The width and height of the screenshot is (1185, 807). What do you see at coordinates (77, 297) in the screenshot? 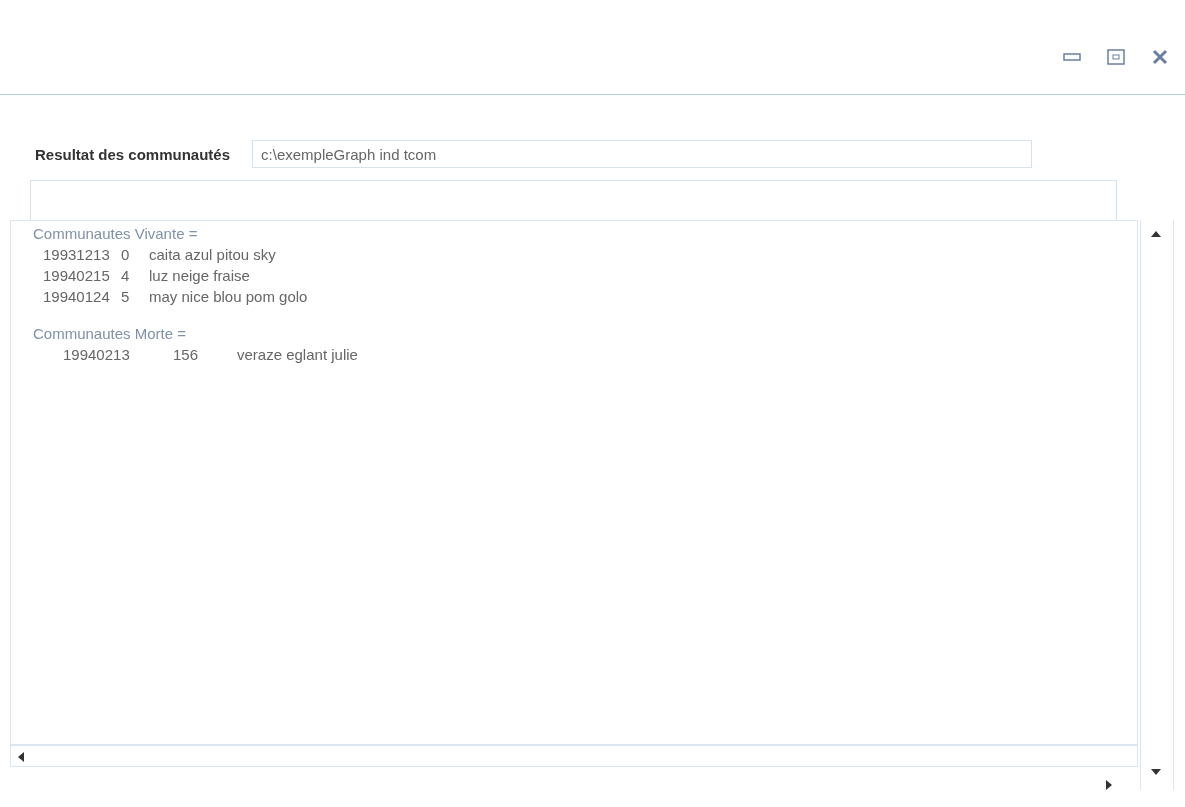
I see `date-text: 19940124` at bounding box center [77, 297].